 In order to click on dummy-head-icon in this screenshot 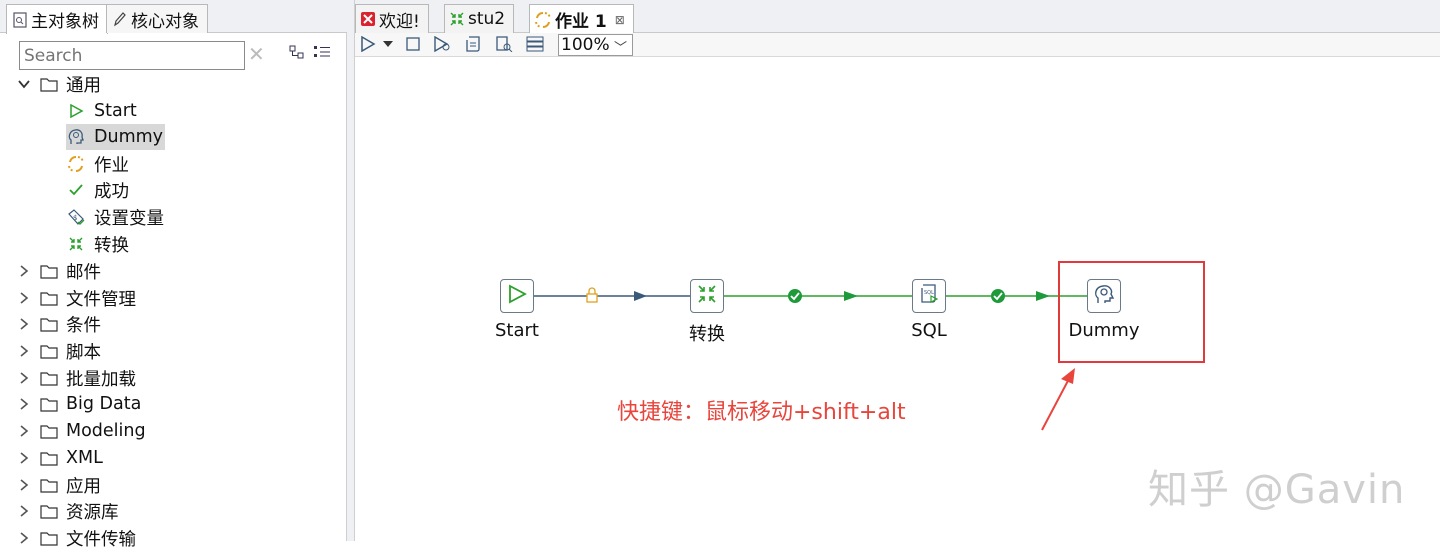, I will do `click(76, 137)`.